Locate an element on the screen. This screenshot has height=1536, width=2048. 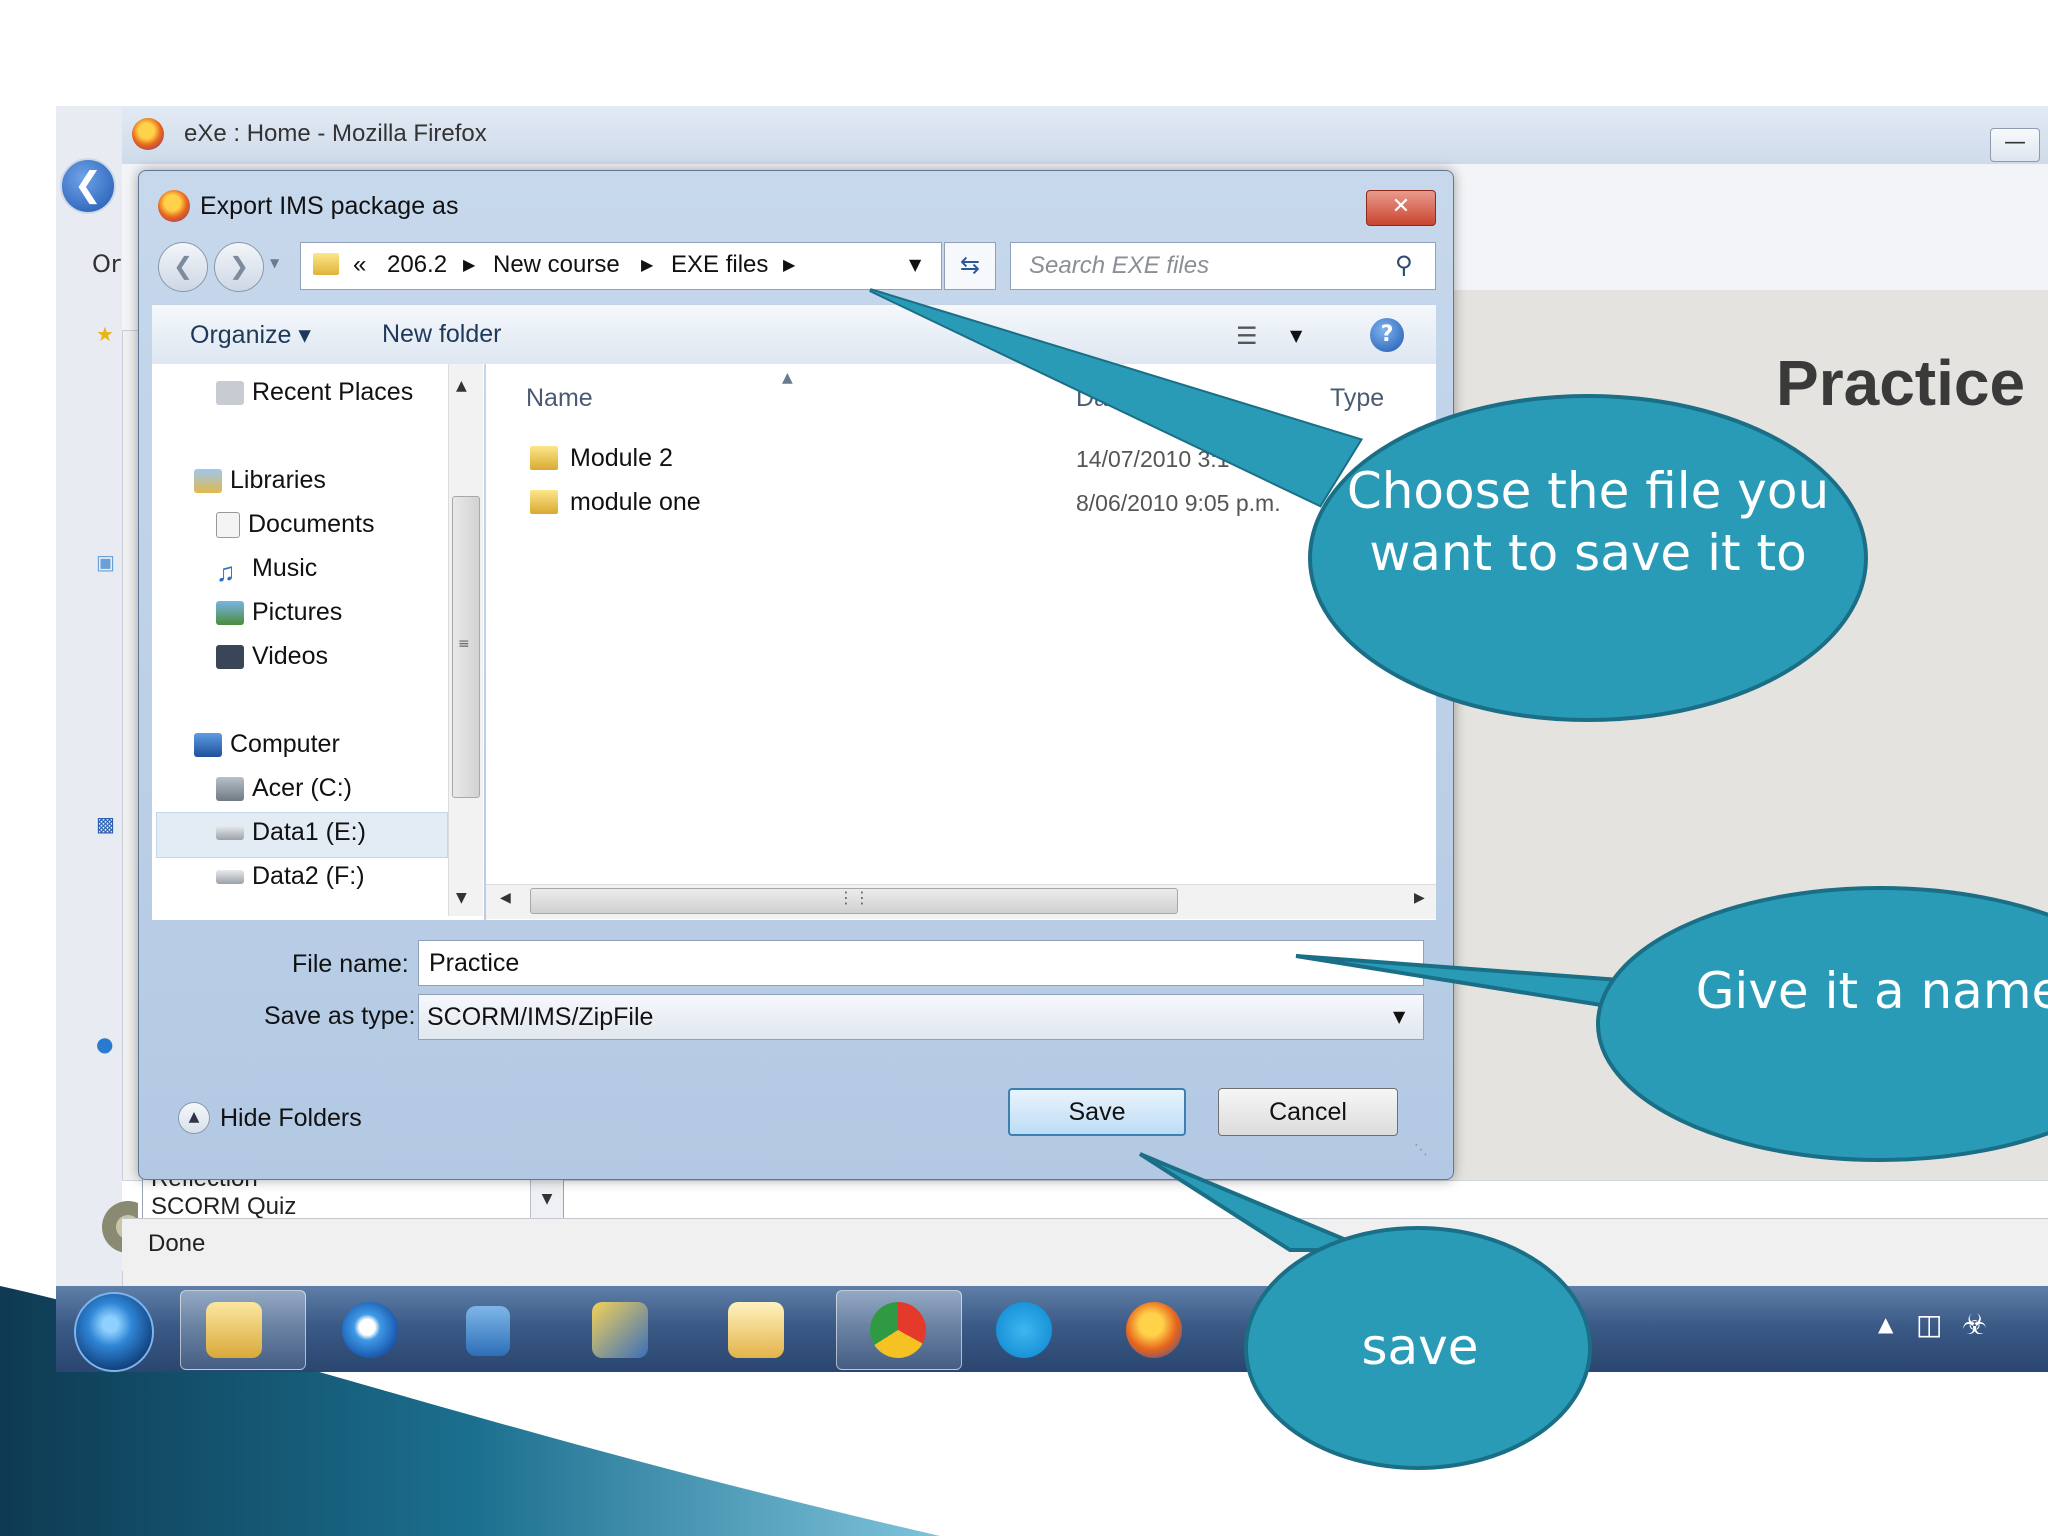
callout-save-text: save is located at coordinates (1420, 1347).